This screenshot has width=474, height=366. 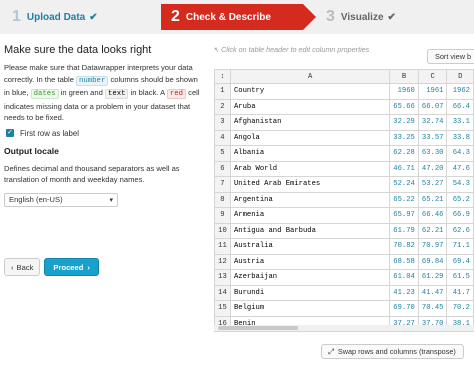 I want to click on table-cell: 70.2, so click(x=460, y=308).